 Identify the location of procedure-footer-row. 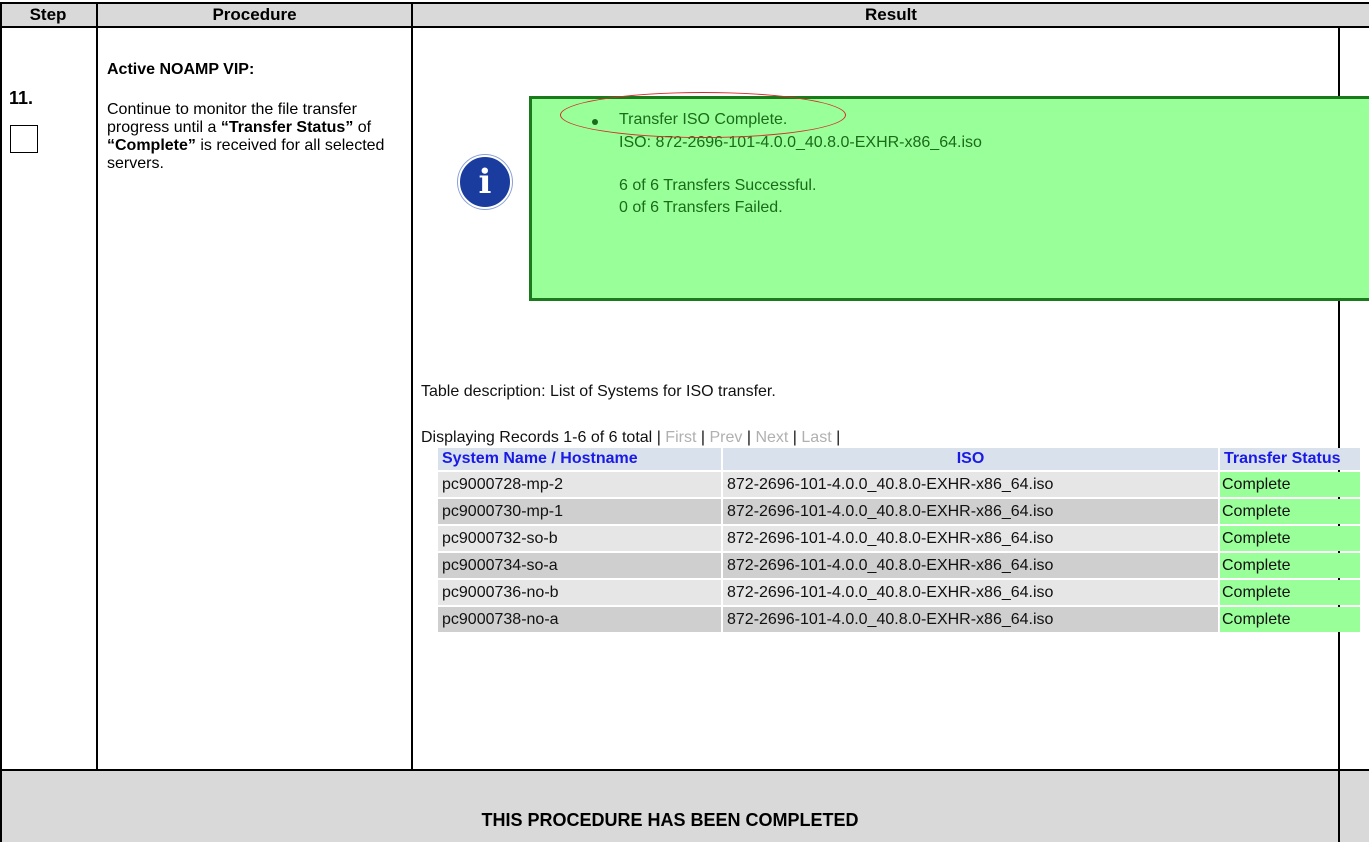
(684, 806).